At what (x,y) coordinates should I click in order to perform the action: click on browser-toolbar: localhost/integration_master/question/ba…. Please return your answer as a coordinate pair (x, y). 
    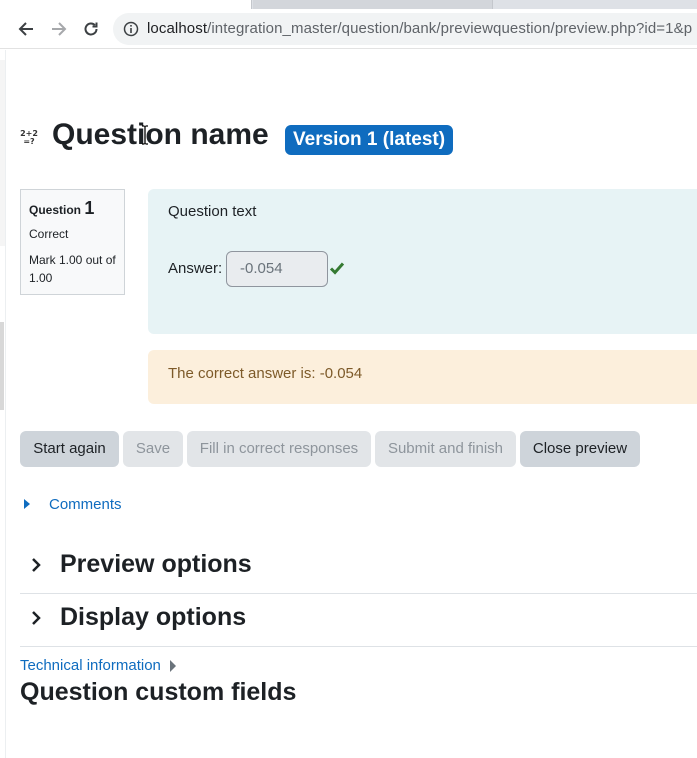
    Looking at the image, I should click on (348, 29).